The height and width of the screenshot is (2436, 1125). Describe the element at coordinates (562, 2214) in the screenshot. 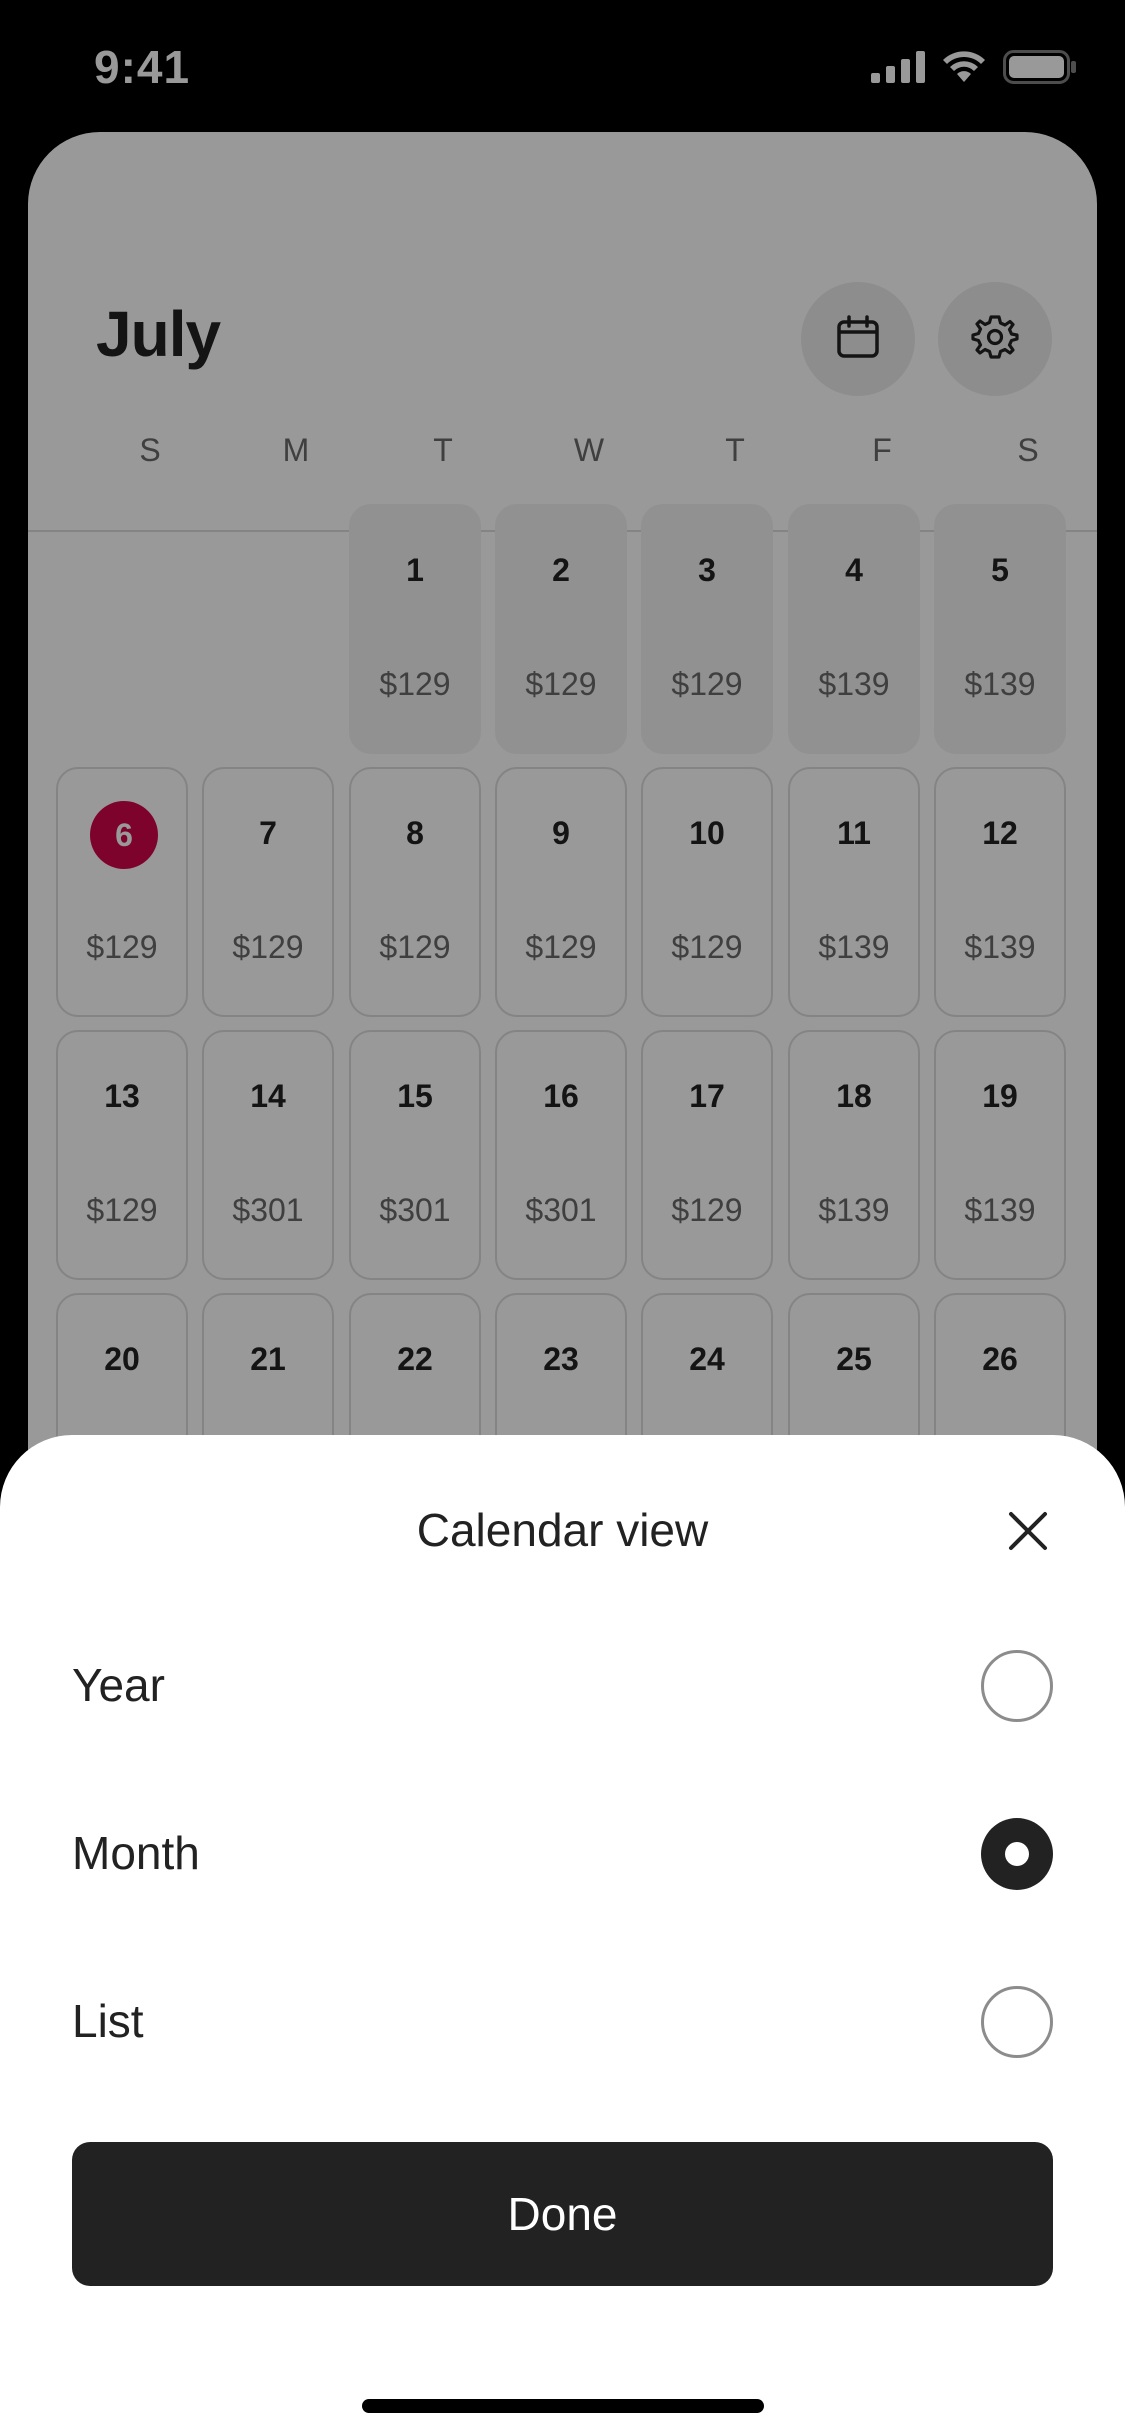

I see `done-button: Done` at that location.